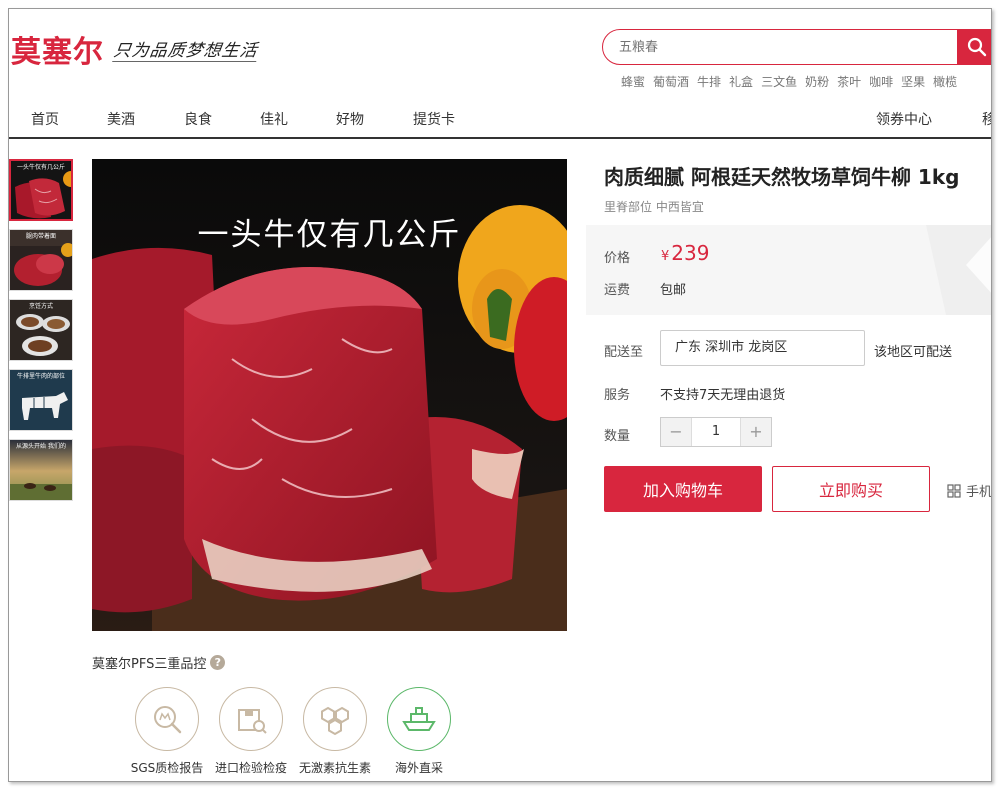  I want to click on delivery-label: 配送至, so click(624, 352).